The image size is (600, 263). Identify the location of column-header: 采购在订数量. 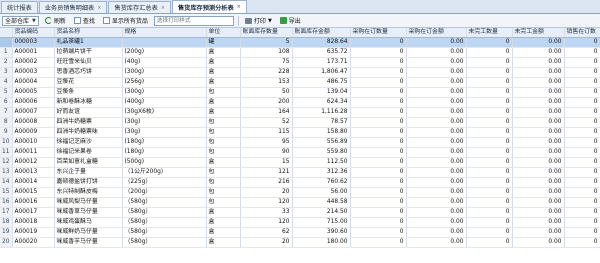
(378, 33).